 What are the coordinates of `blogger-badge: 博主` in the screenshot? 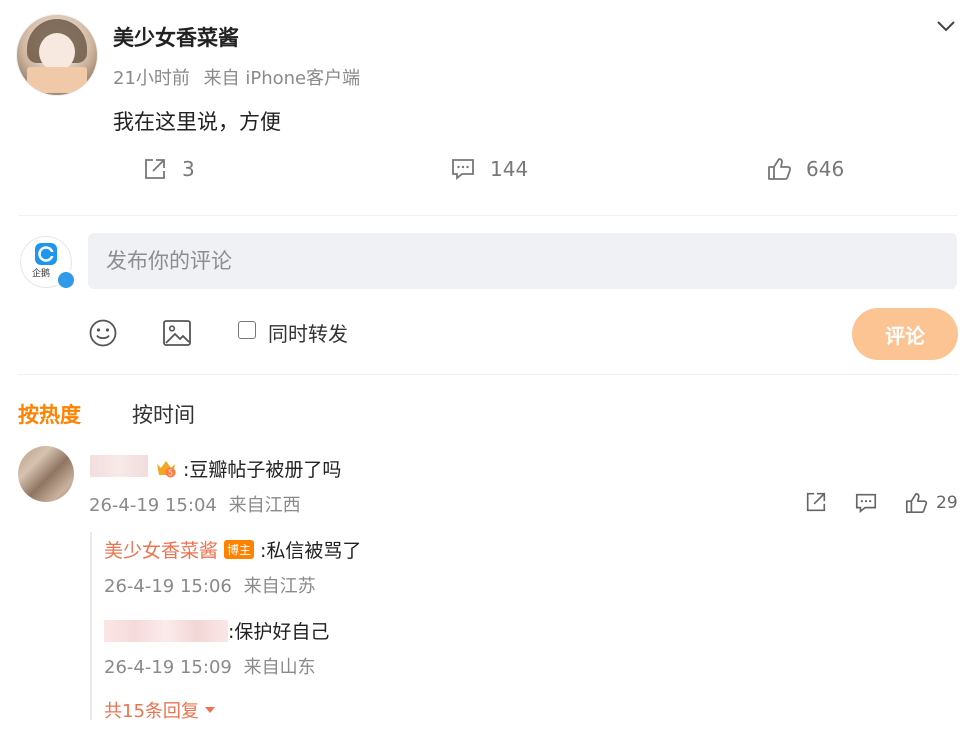 It's located at (239, 549).